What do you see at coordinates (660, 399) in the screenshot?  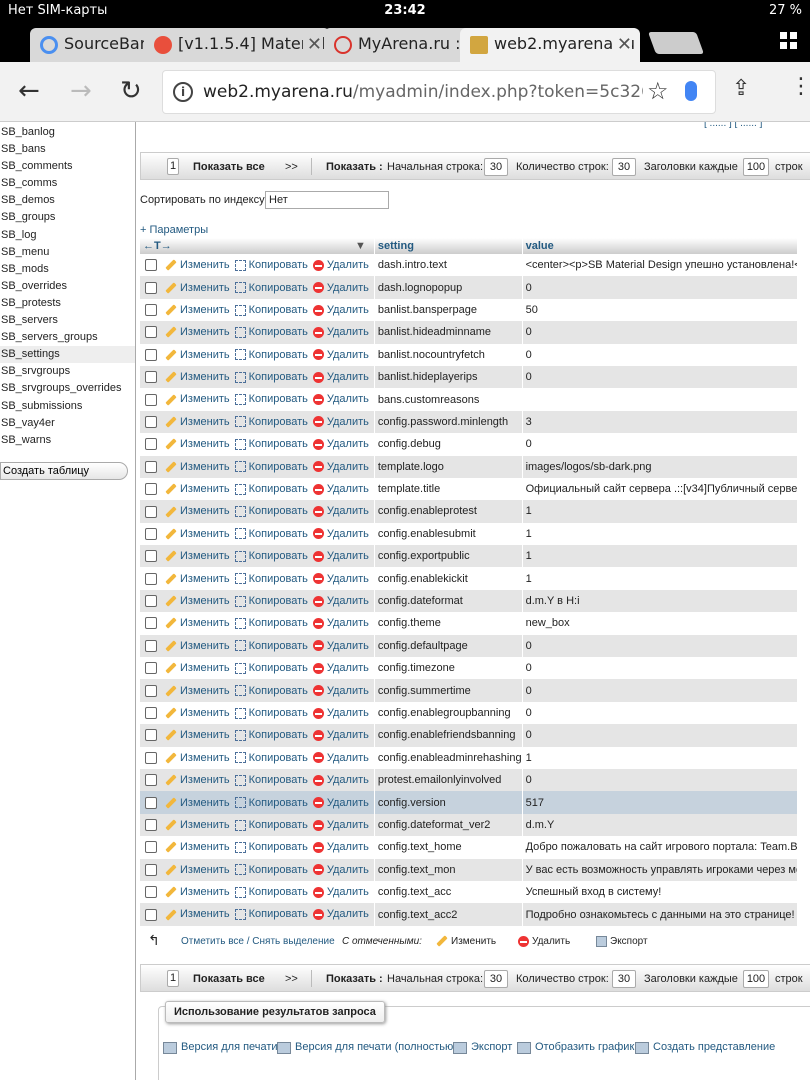 I see `value-cell` at bounding box center [660, 399].